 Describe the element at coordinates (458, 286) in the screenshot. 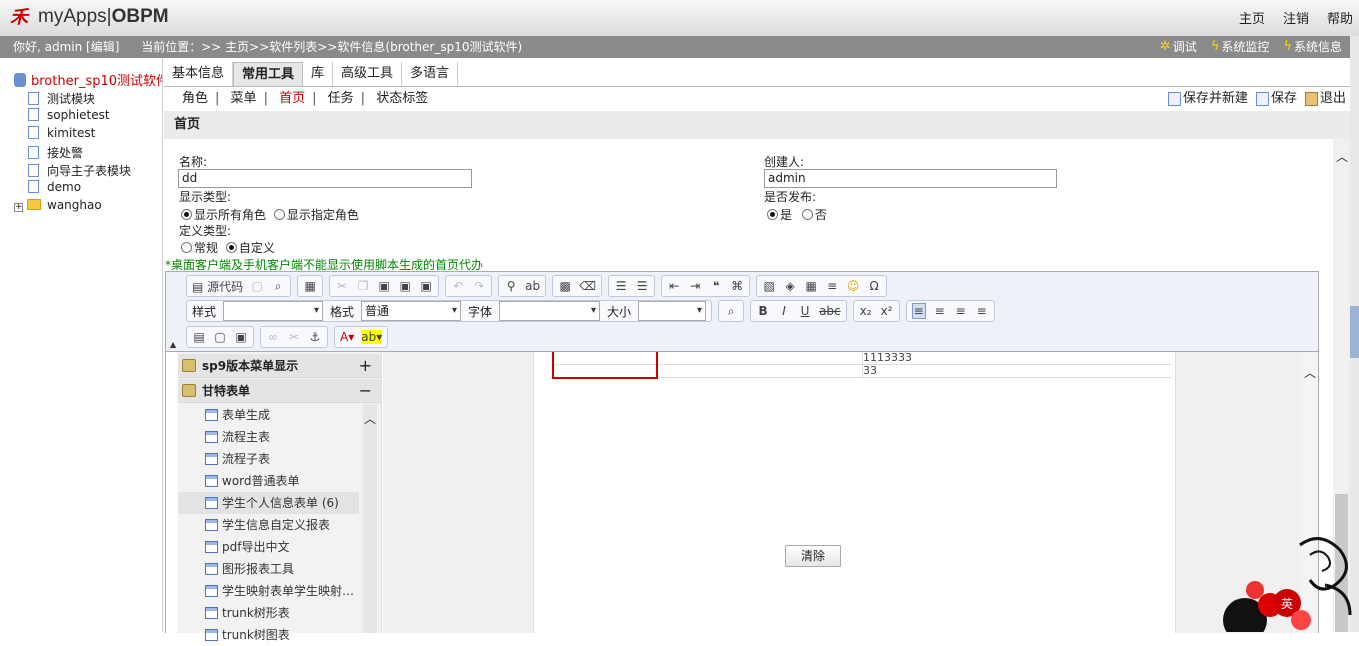

I see `undo-icon: ↶` at that location.